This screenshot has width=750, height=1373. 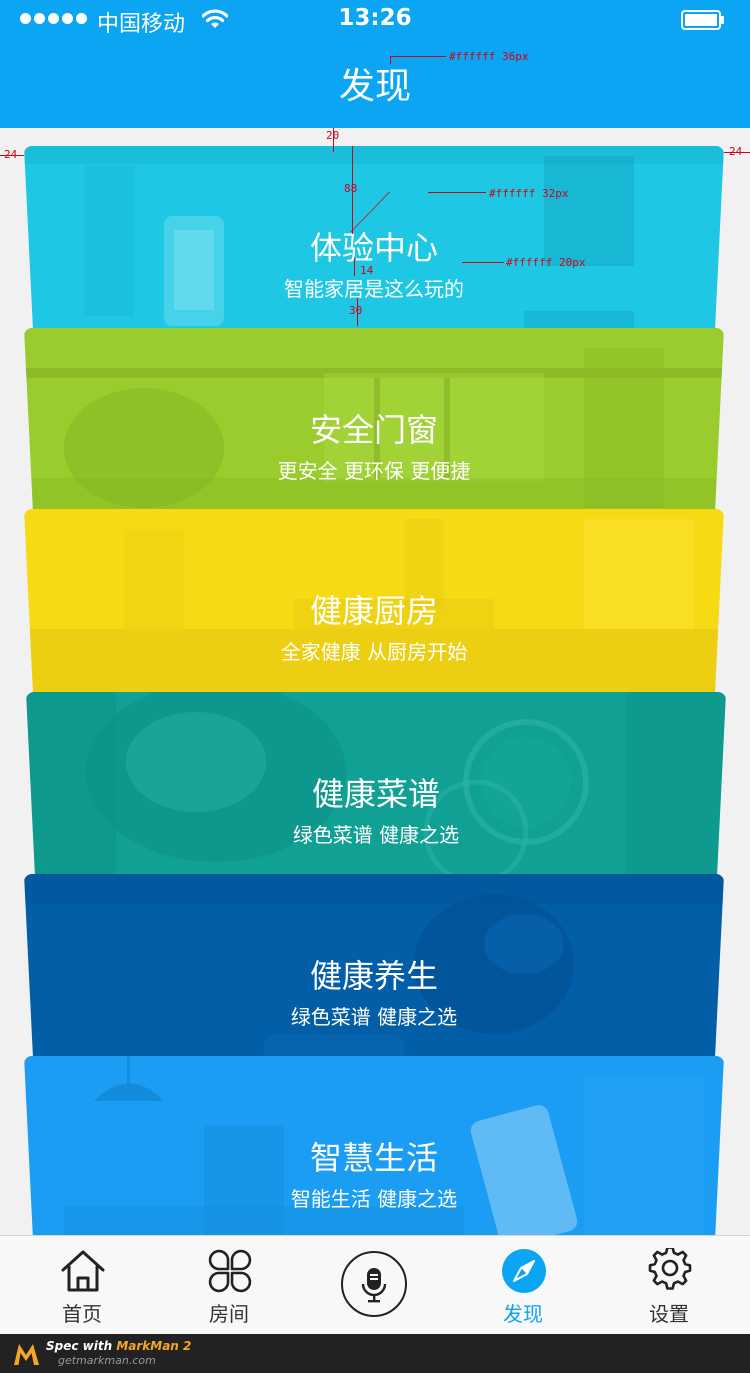 I want to click on spec-label-card-title: #ffffff 32px, so click(x=529, y=193).